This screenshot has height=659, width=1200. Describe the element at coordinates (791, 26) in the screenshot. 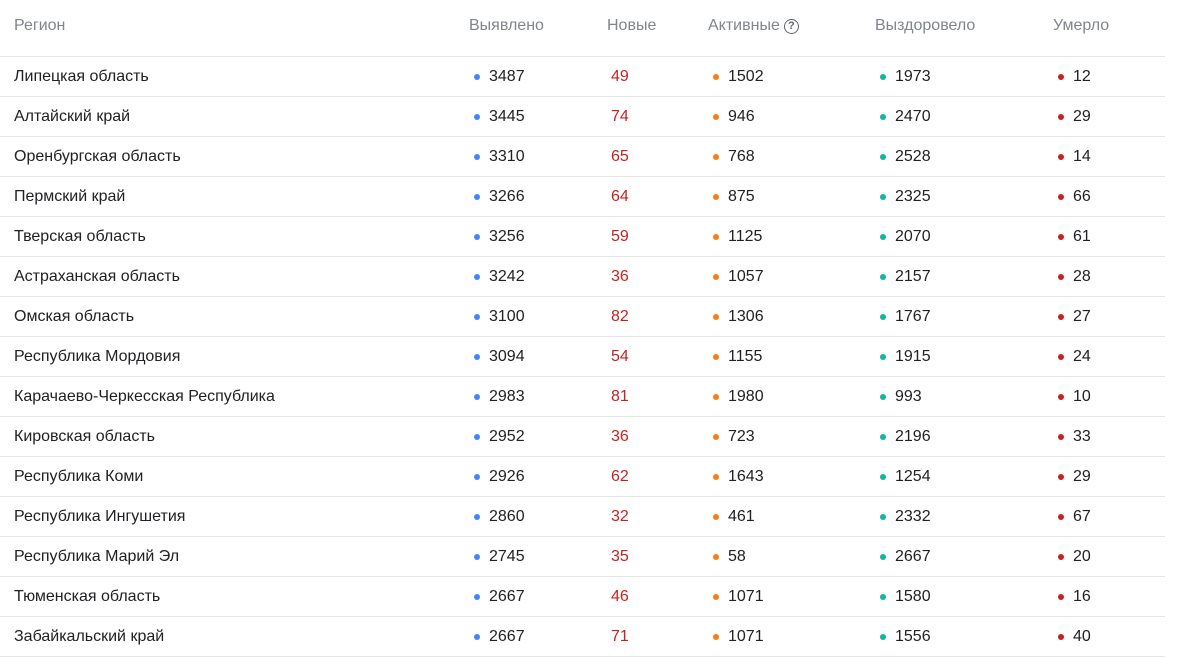

I see `help-icon: ?` at that location.